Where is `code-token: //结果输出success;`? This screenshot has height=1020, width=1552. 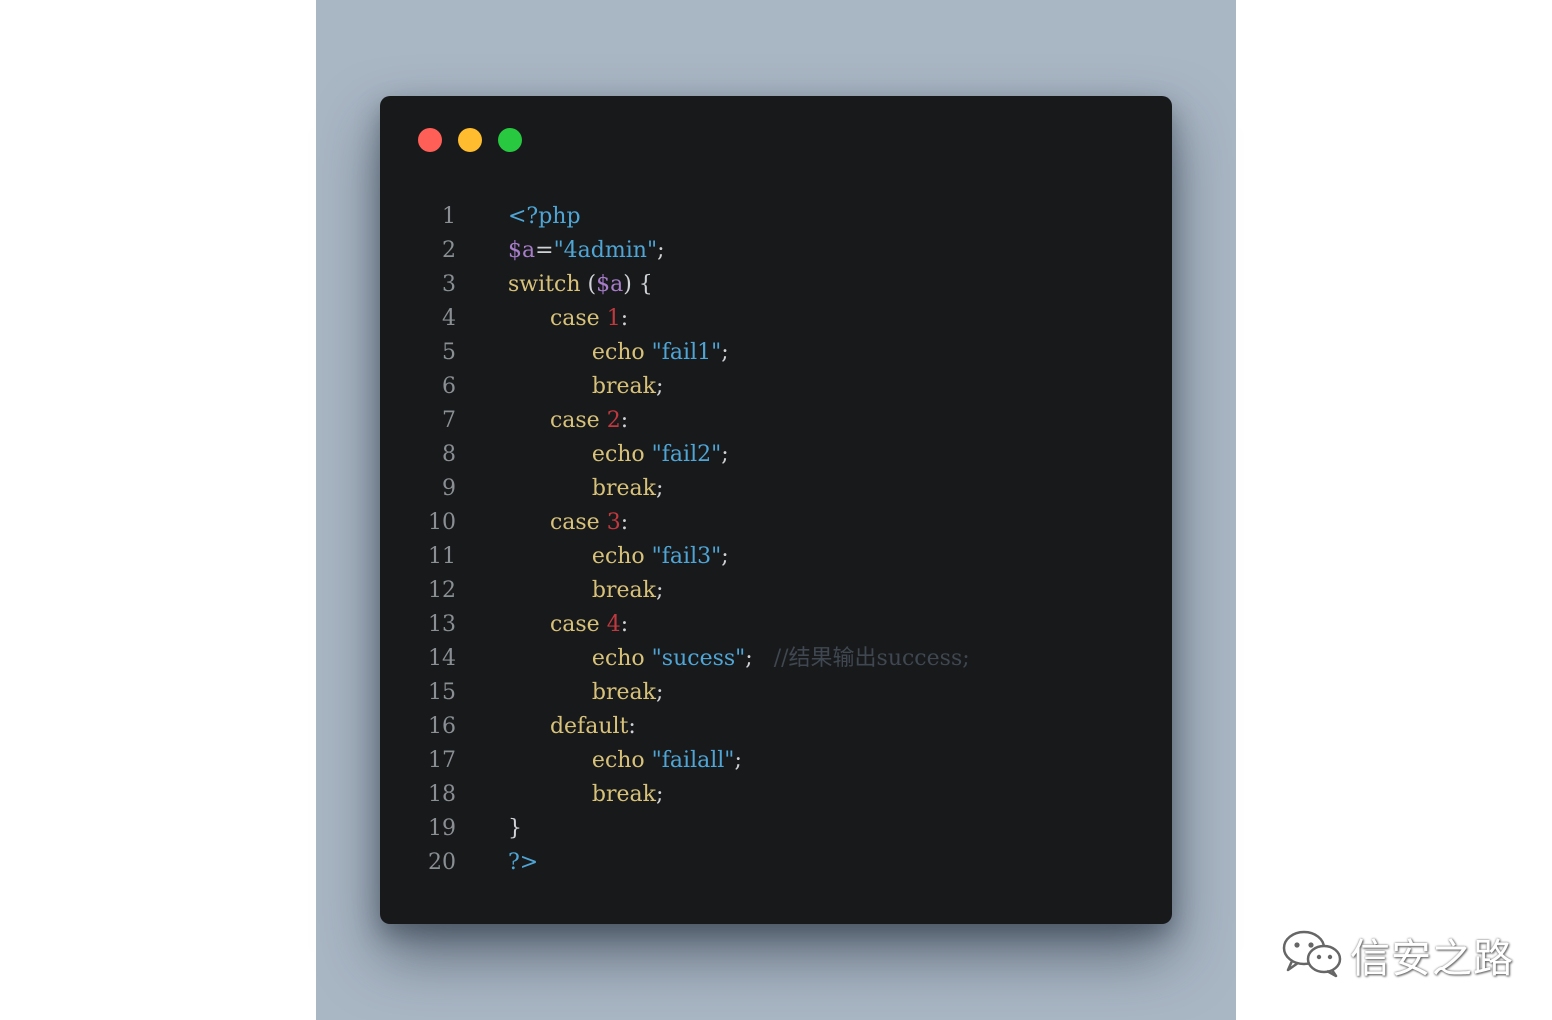
code-token: //结果输出success; is located at coordinates (871, 658).